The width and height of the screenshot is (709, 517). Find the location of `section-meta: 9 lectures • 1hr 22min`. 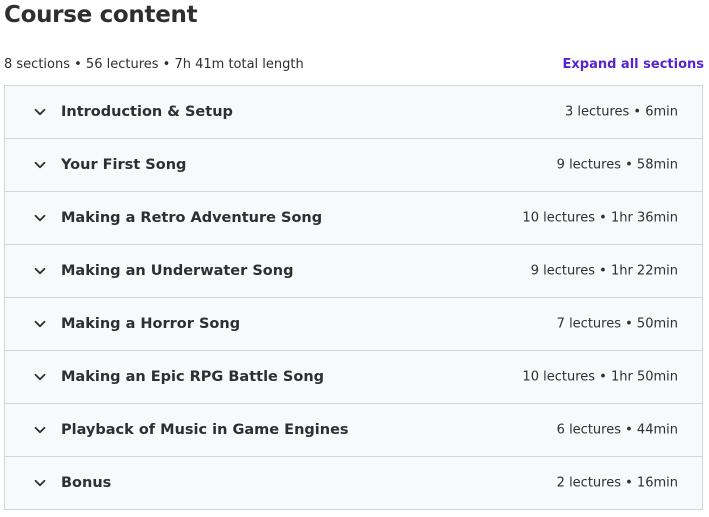

section-meta: 9 lectures • 1hr 22min is located at coordinates (604, 271).